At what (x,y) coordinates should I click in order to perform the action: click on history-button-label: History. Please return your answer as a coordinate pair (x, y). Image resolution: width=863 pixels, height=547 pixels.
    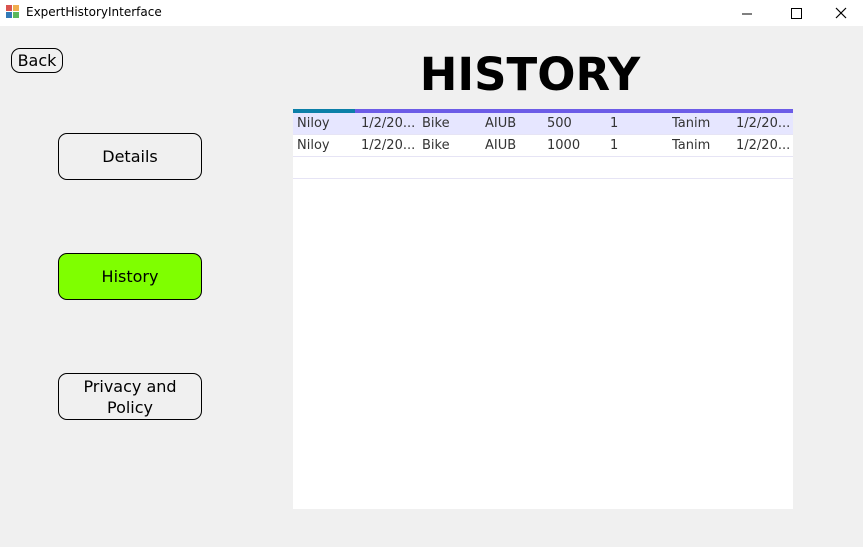
    Looking at the image, I should click on (130, 276).